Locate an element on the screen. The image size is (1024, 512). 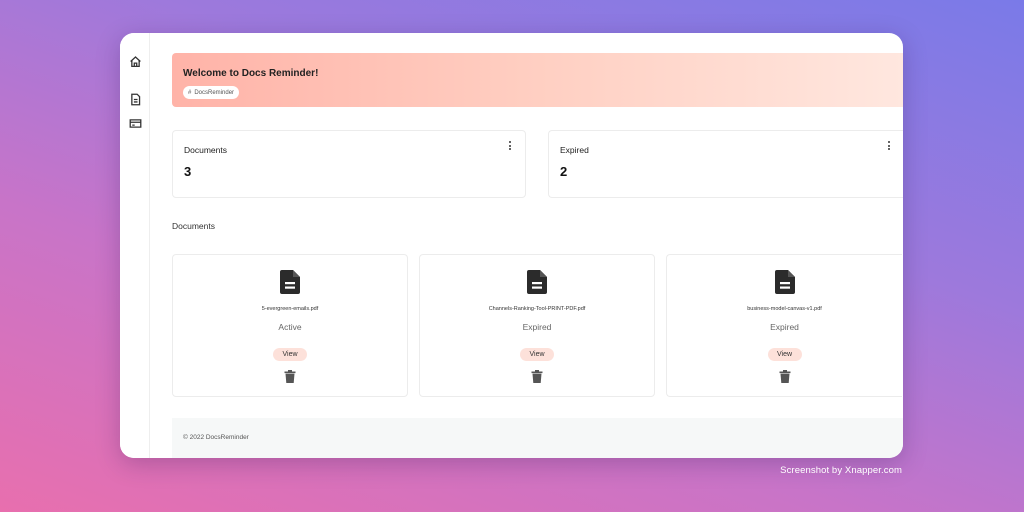
banner-tag: # DocsReminder is located at coordinates (211, 92).